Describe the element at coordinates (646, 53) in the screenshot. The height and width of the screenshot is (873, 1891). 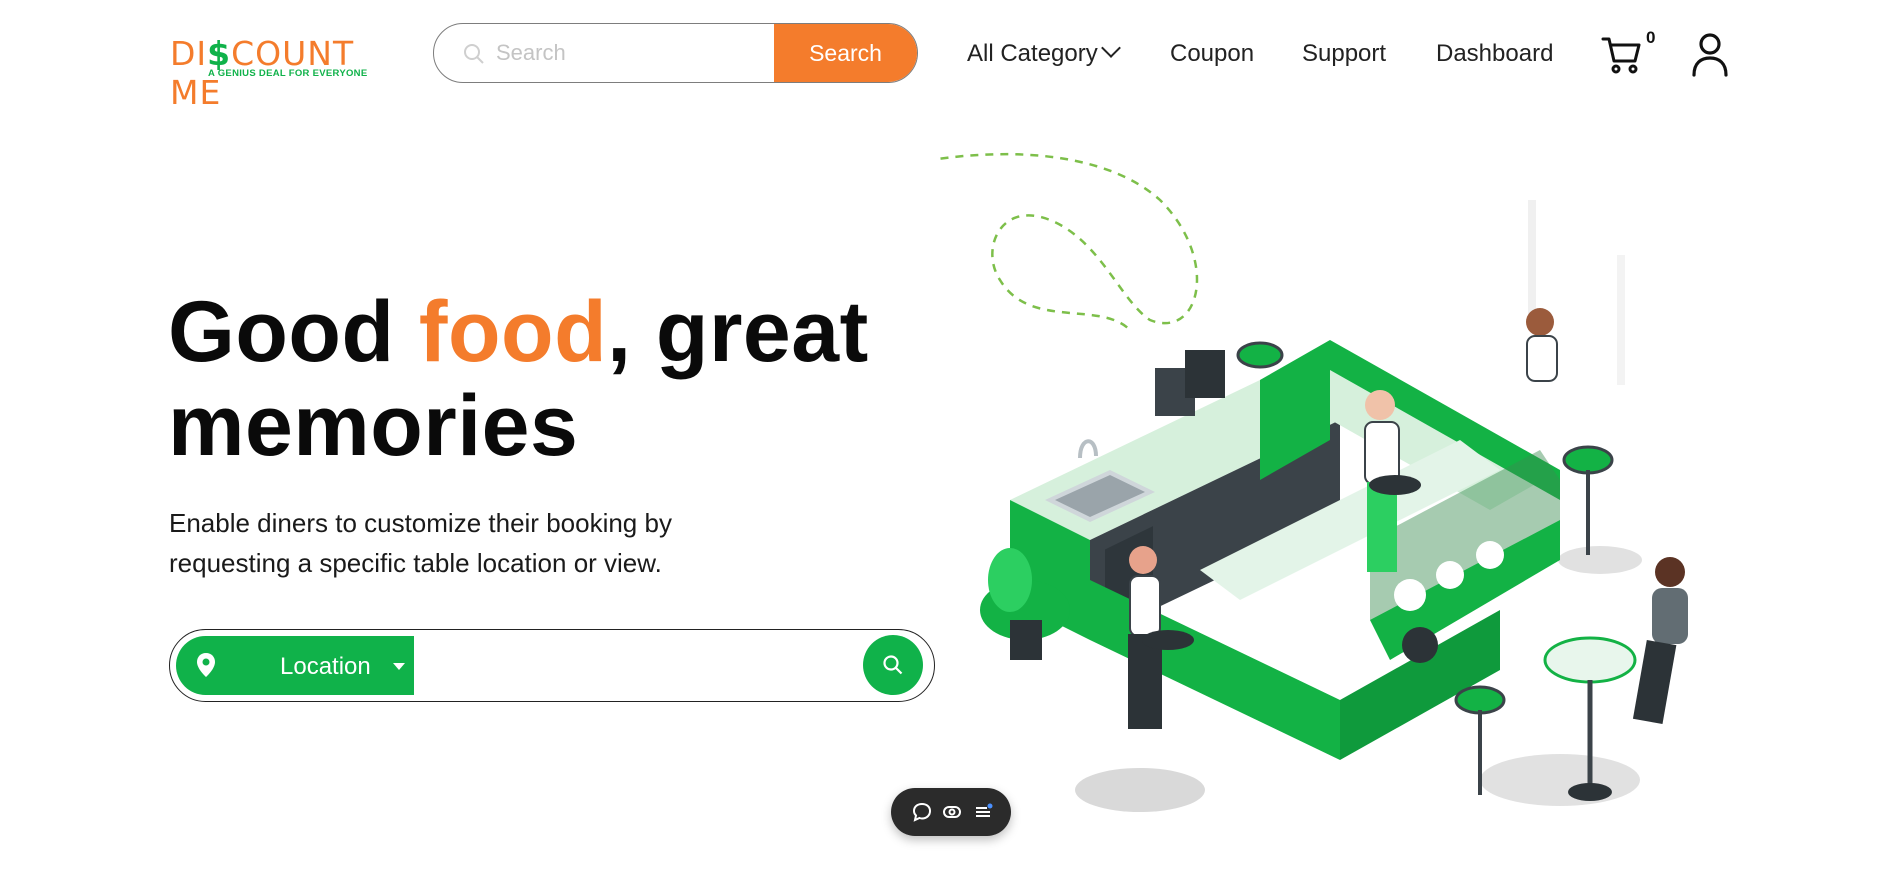
I see `search-input` at that location.